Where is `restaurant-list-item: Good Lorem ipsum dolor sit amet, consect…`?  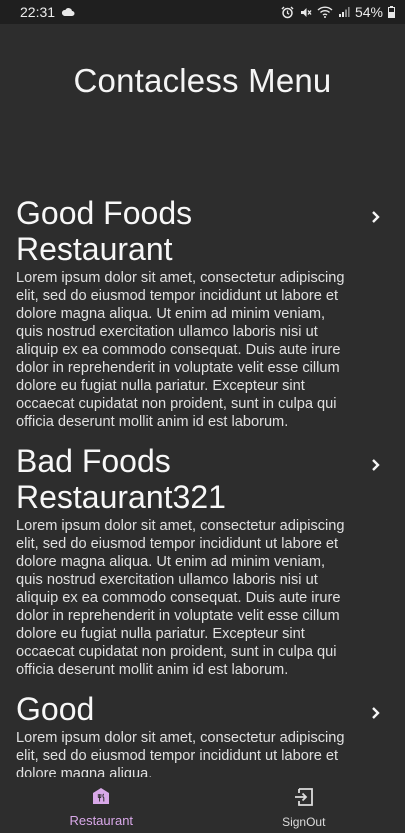 restaurant-list-item: Good Lorem ipsum dolor sit amet, consect… is located at coordinates (202, 734).